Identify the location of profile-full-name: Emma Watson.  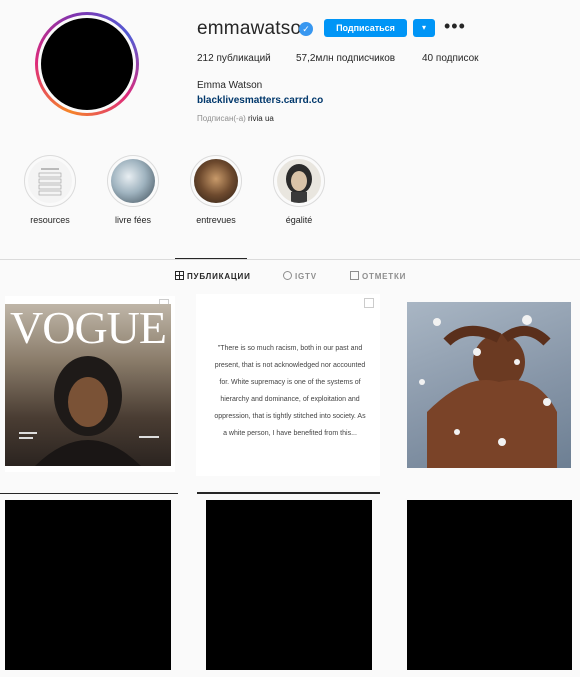
(230, 85).